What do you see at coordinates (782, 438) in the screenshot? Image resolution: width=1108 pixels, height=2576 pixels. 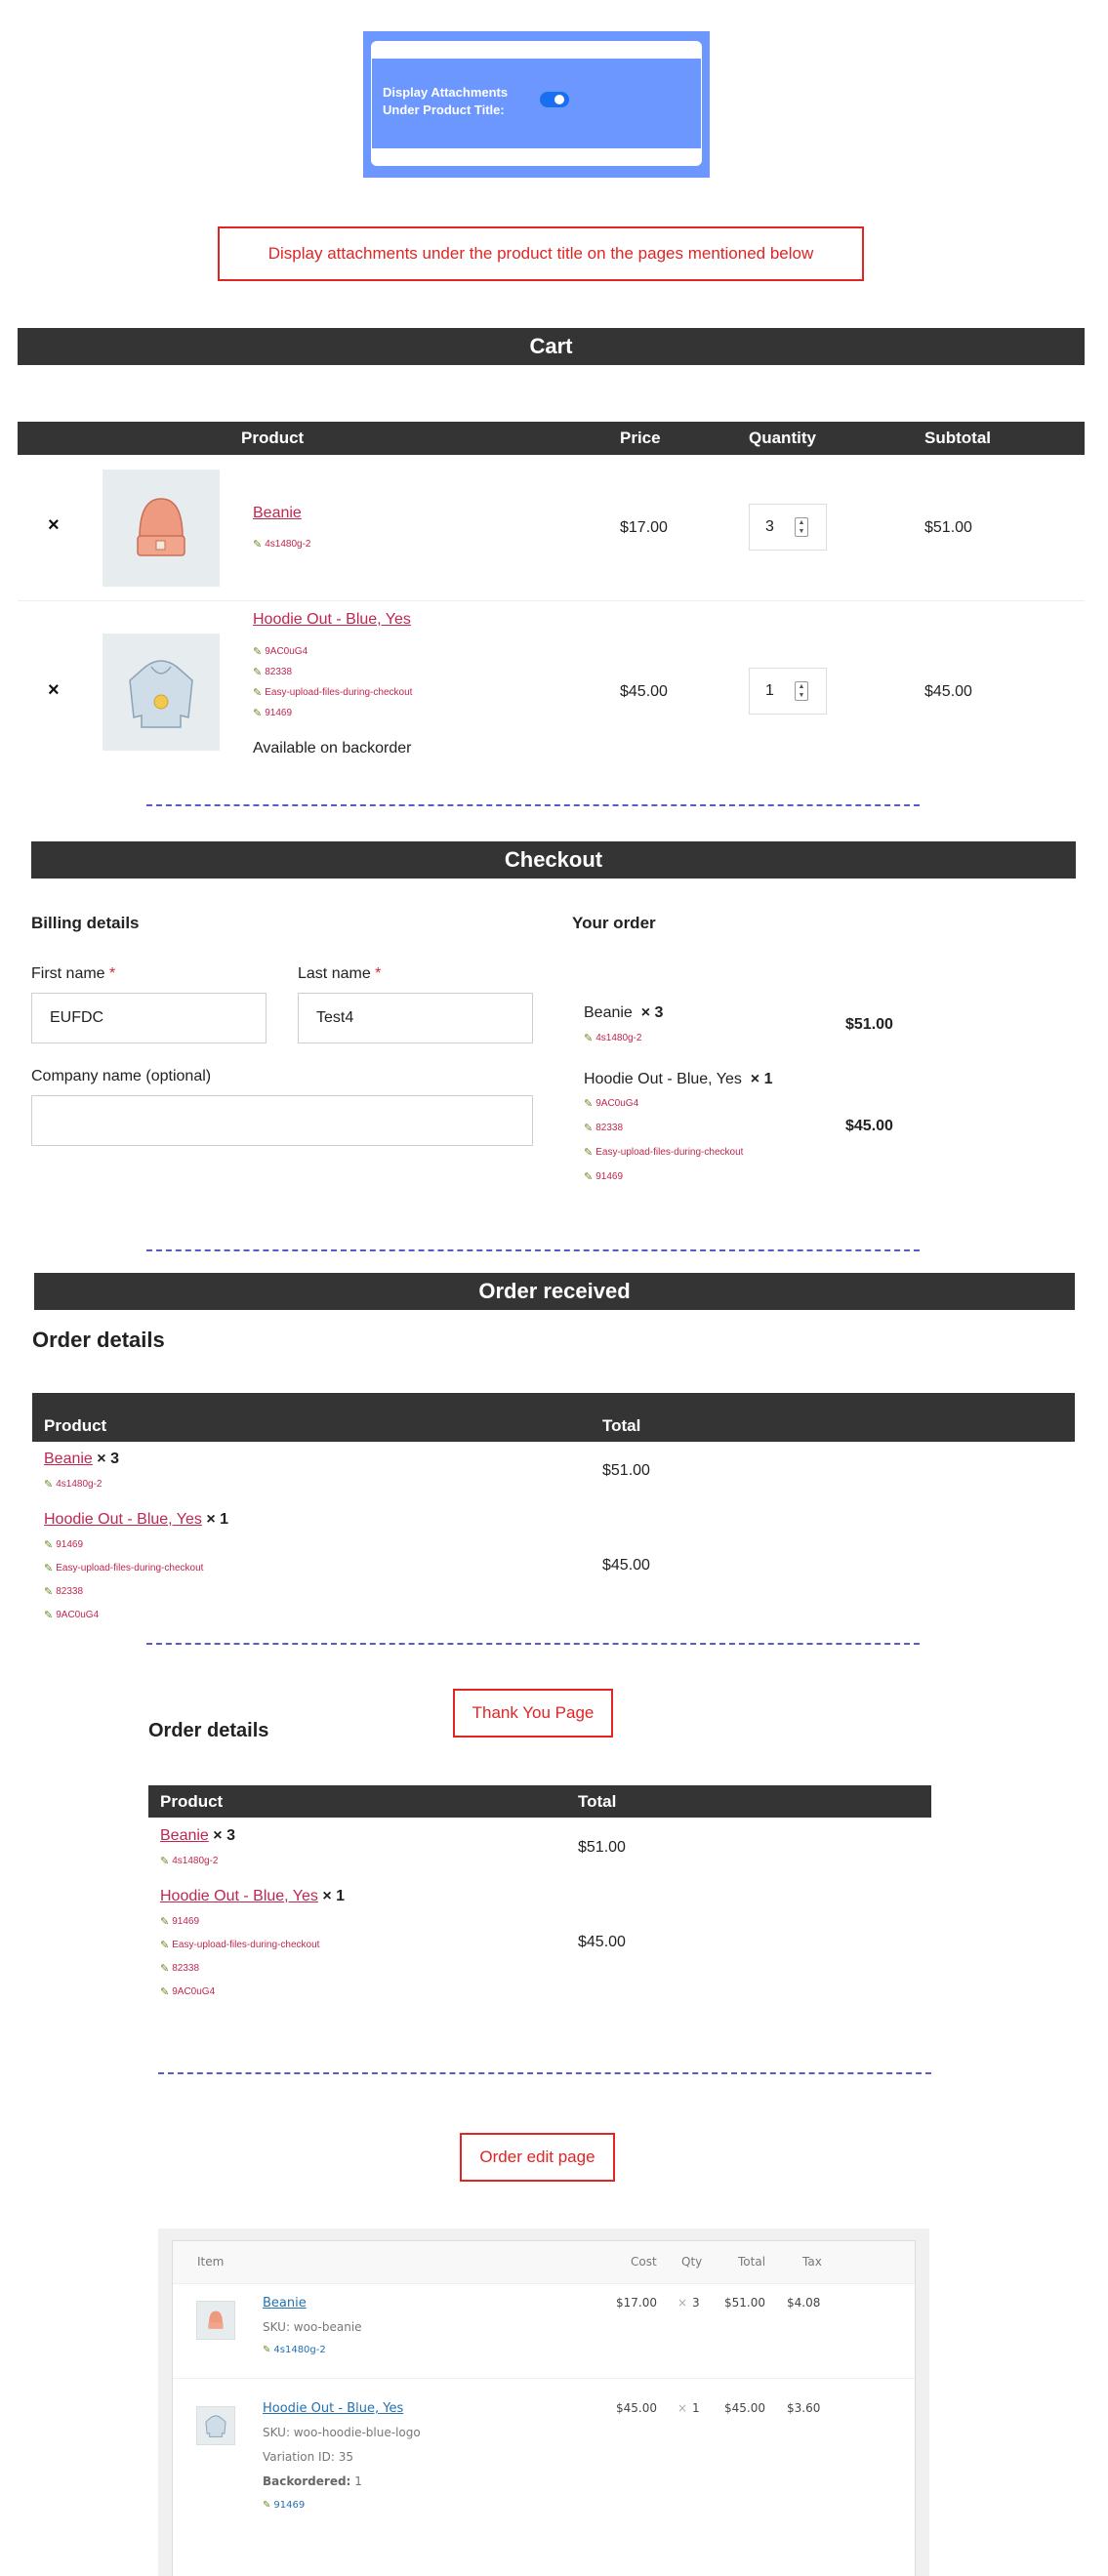 I see `cart-header-quantity: Quantity` at bounding box center [782, 438].